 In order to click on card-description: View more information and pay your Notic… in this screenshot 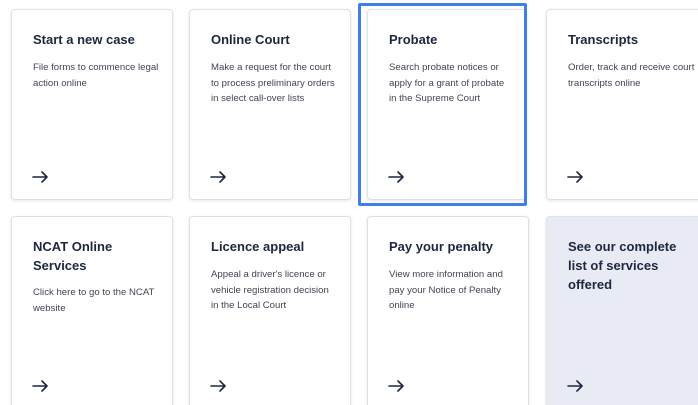, I will do `click(446, 290)`.